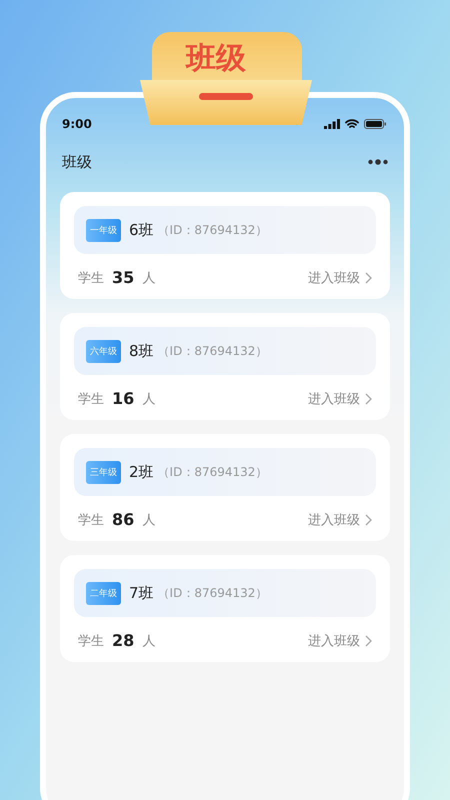  I want to click on class-name: 8班, so click(141, 351).